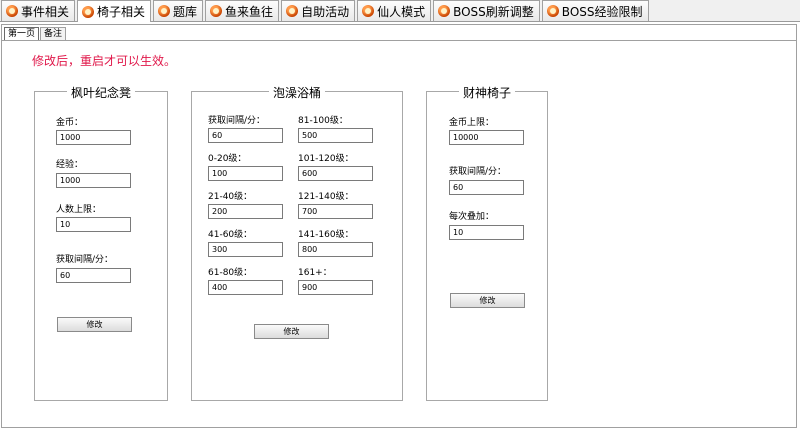 Image resolution: width=800 pixels, height=431 pixels. I want to click on tab-question-bank: 题库, so click(178, 10).